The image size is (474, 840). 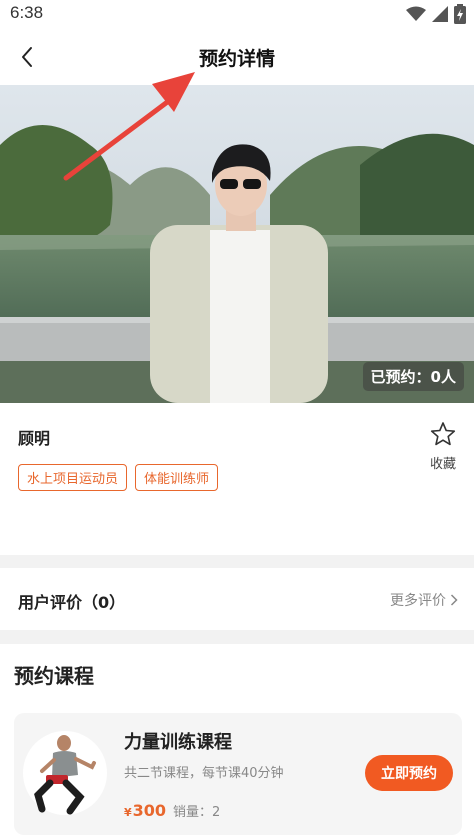 I want to click on signal-icon, so click(x=440, y=14).